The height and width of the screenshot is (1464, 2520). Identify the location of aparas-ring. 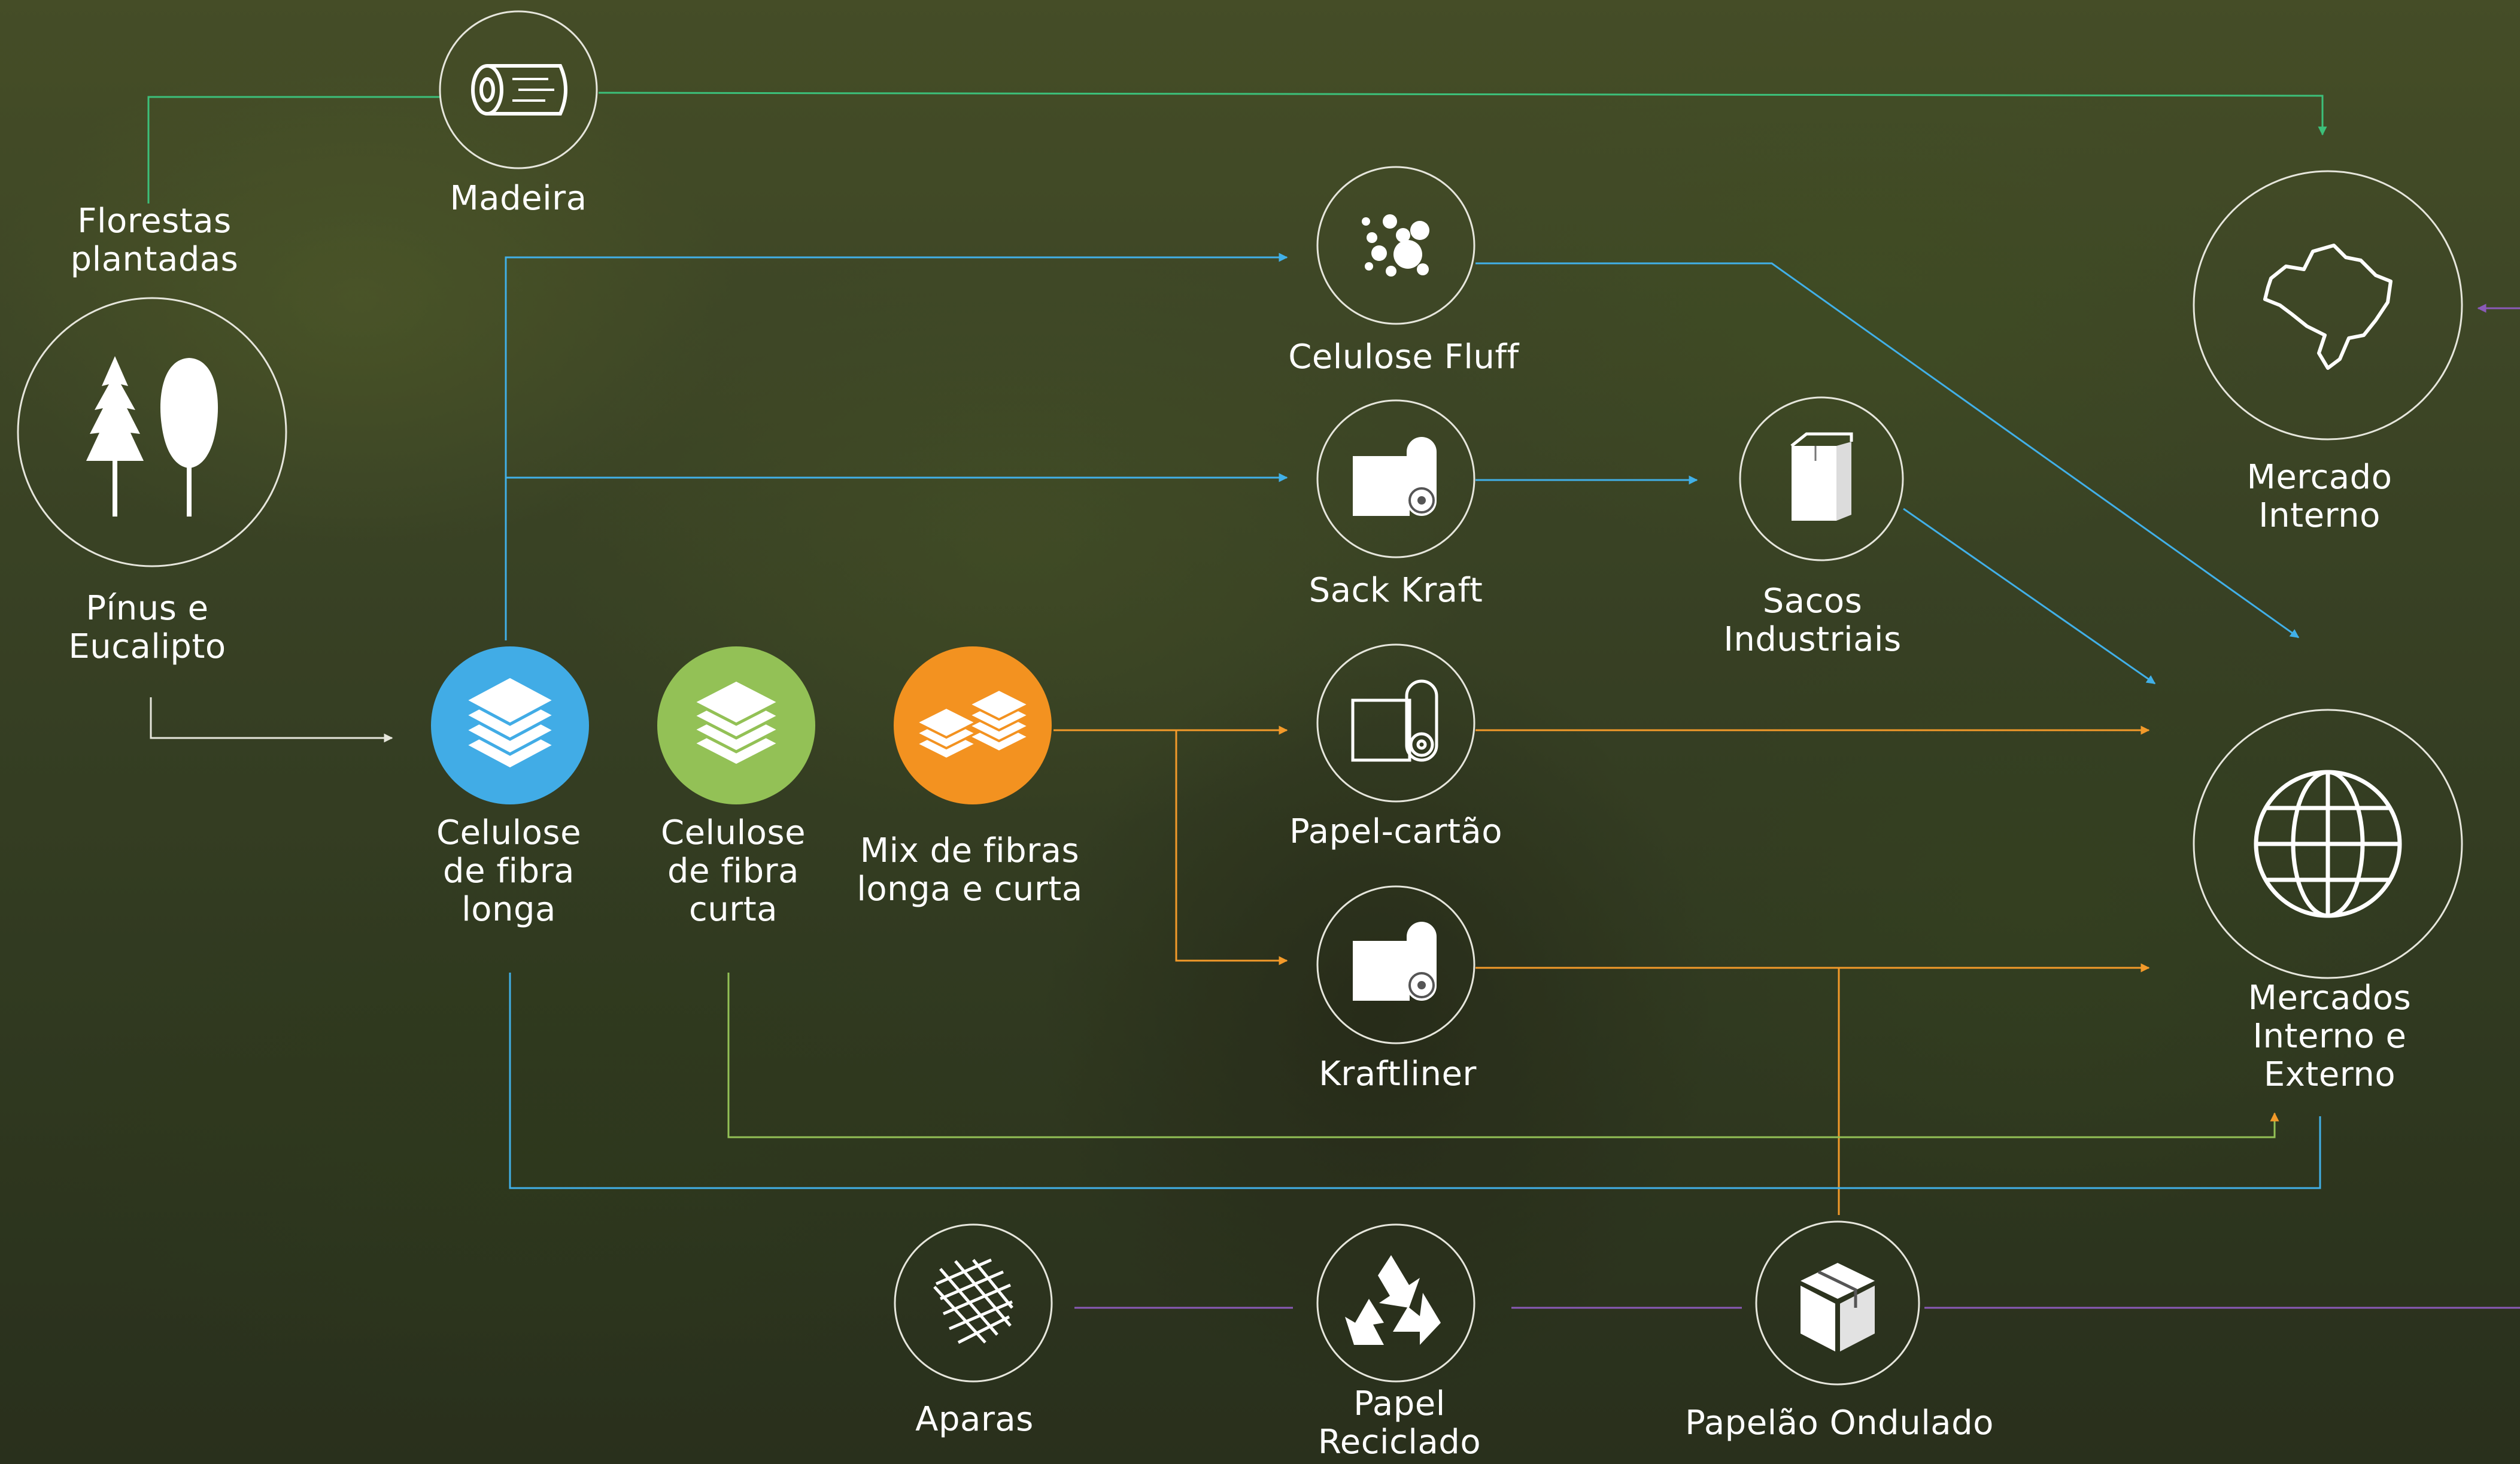
(973, 1303).